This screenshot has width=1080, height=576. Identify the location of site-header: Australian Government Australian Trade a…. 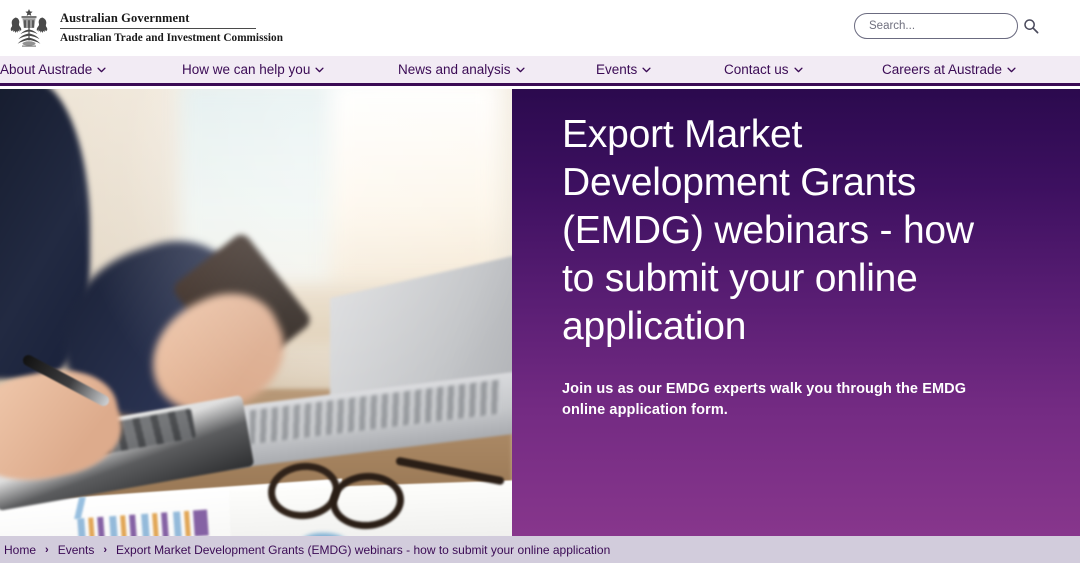
(540, 28).